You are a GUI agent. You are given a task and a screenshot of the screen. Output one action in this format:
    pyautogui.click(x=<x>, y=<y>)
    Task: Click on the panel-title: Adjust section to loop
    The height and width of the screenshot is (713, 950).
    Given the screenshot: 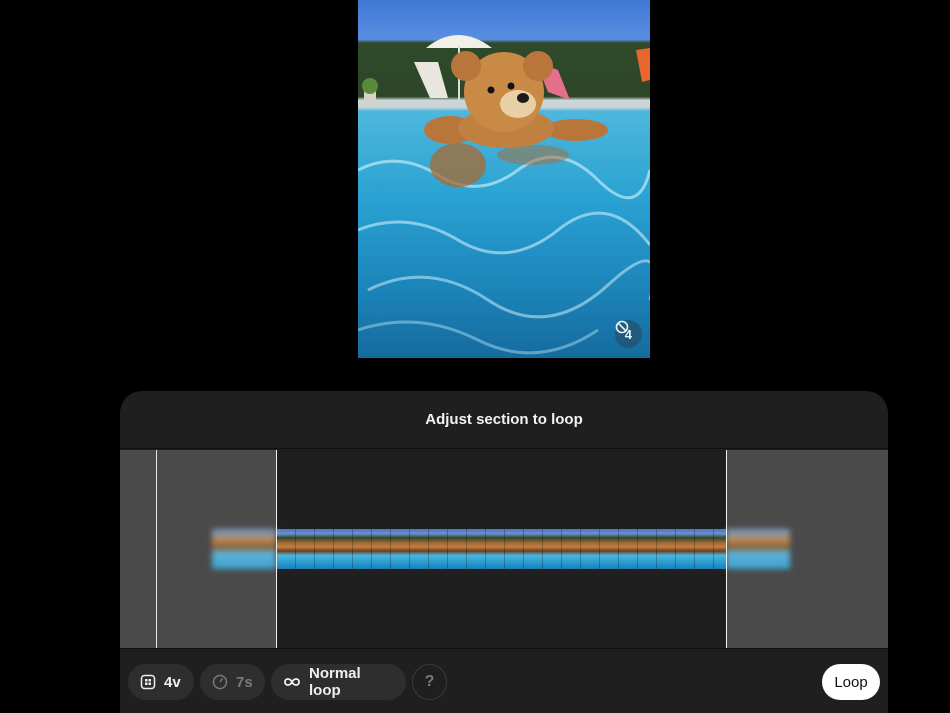 What is the action you would take?
    pyautogui.click(x=504, y=419)
    